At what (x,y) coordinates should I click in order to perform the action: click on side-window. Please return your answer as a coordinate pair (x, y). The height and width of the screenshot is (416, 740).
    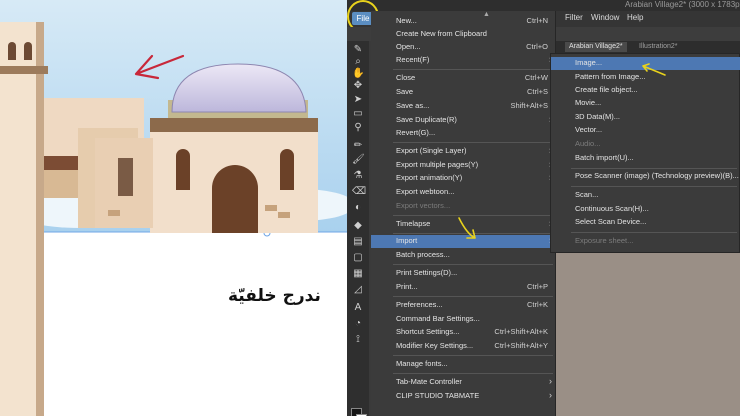
    Looking at the image, I should click on (125, 177).